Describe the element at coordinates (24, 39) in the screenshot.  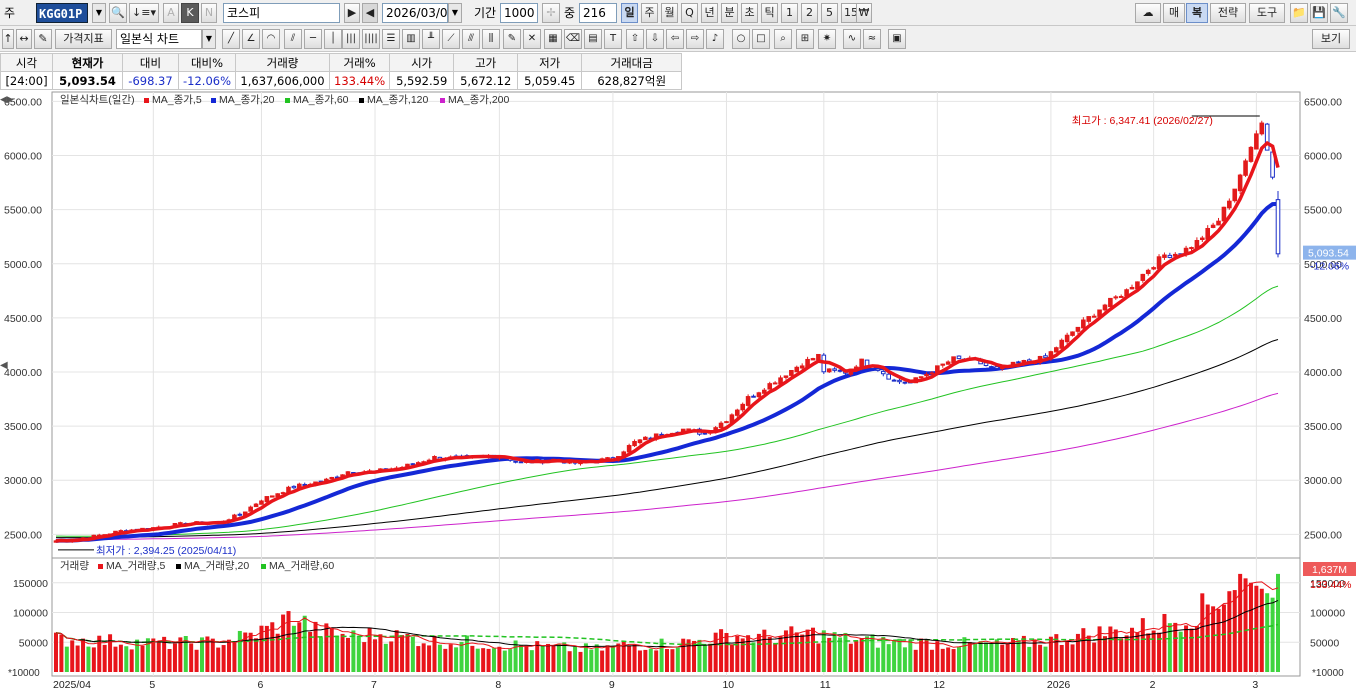
I see `expand-icon: ↔` at that location.